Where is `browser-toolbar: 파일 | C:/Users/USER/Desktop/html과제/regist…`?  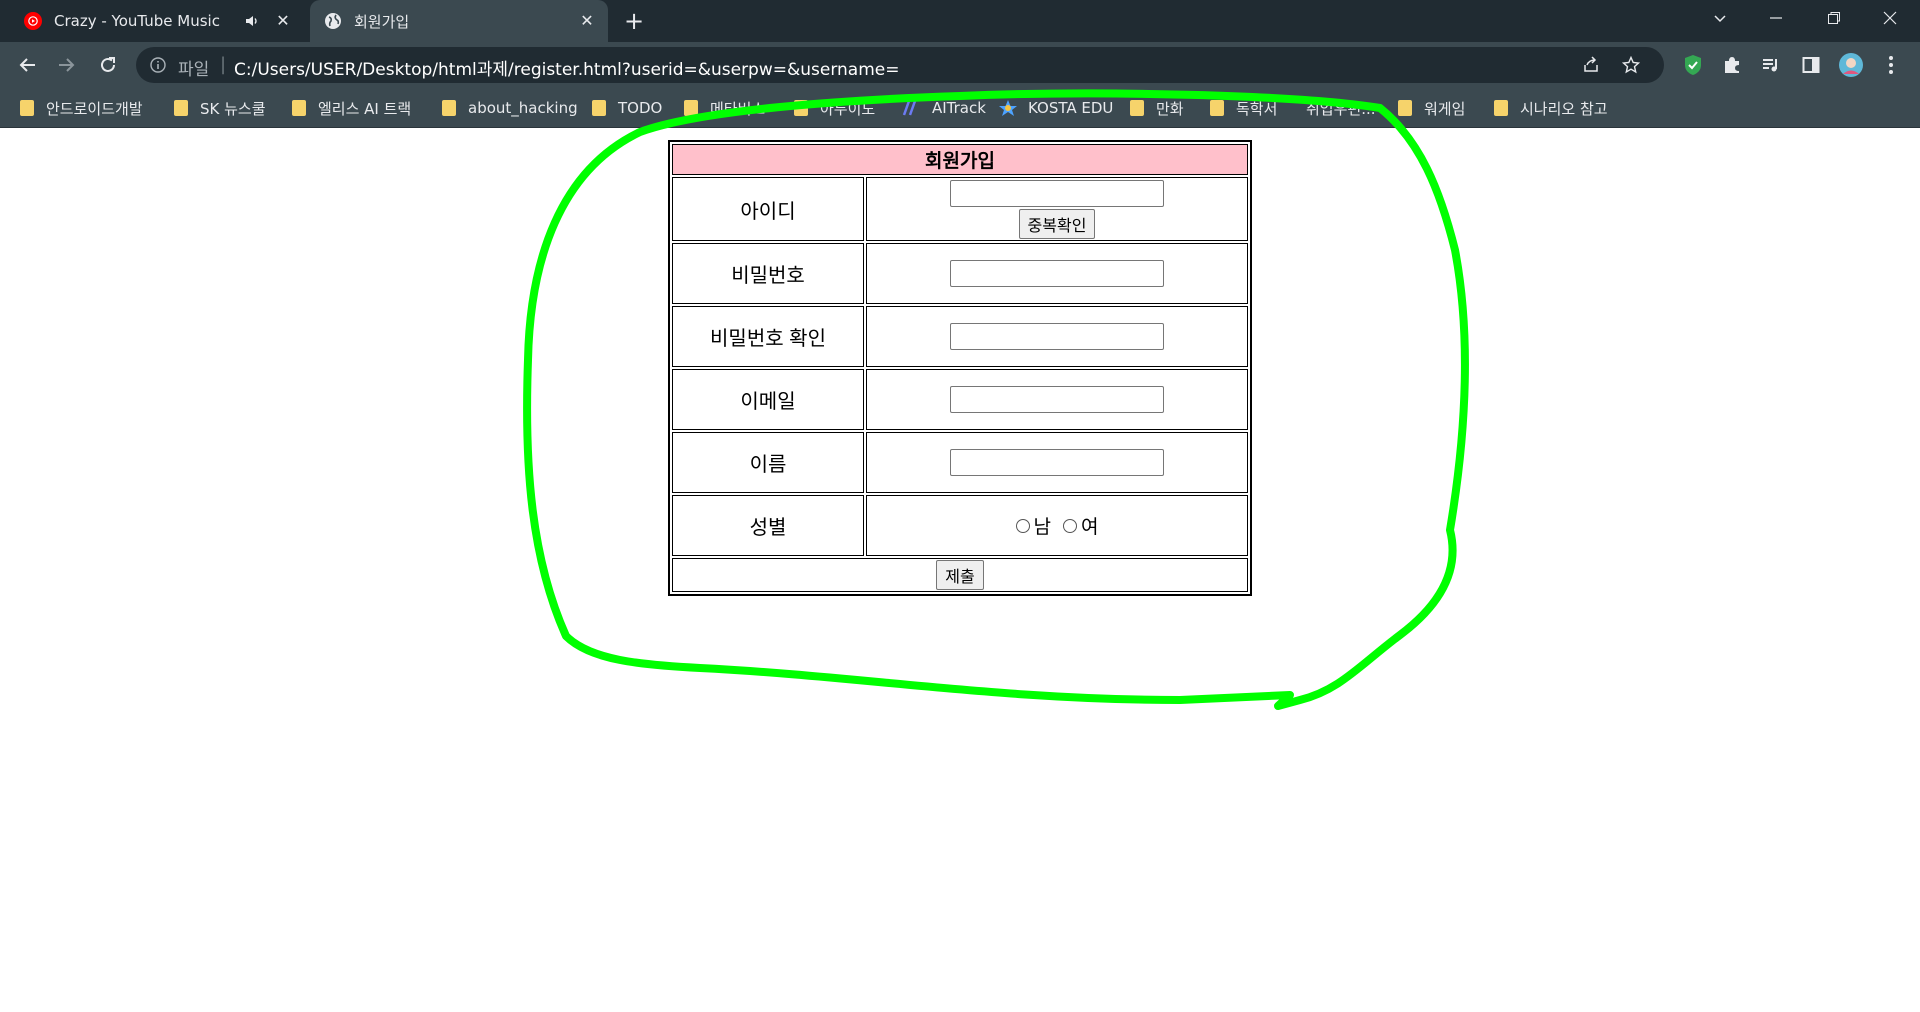
browser-toolbar: 파일 | C:/Users/USER/Desktop/html과제/regist… is located at coordinates (960, 65).